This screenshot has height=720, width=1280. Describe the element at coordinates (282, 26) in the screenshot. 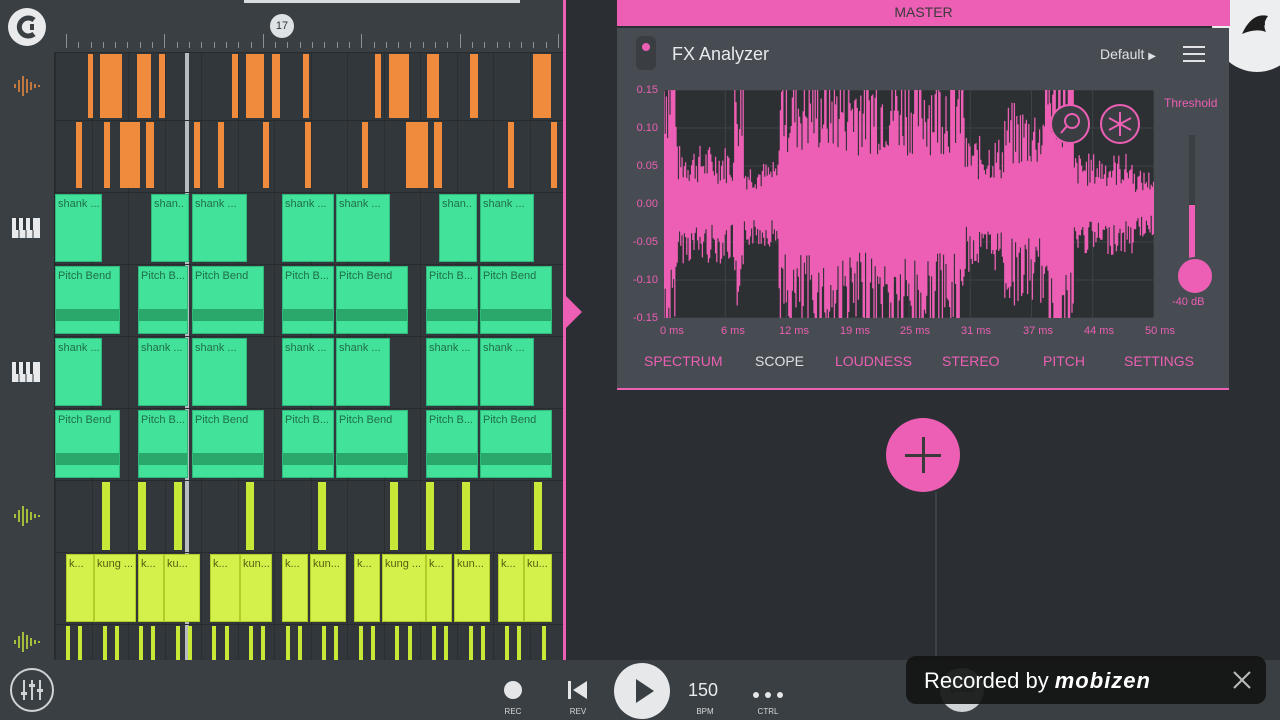

I see `song-position-marker: 17` at that location.